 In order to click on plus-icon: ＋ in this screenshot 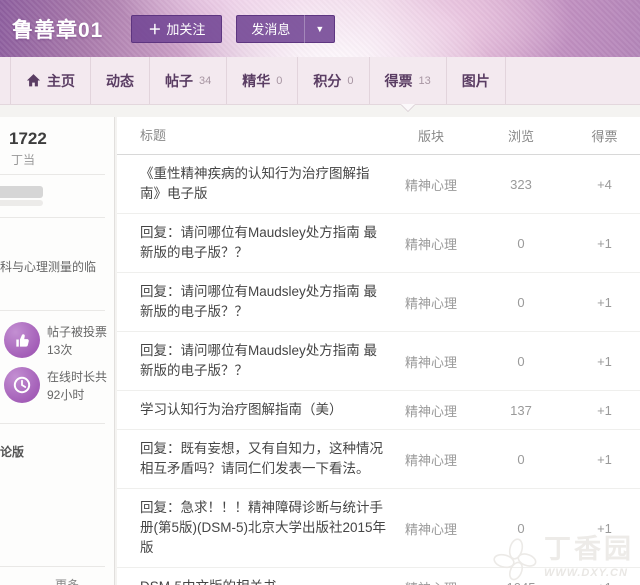, I will do `click(155, 29)`.